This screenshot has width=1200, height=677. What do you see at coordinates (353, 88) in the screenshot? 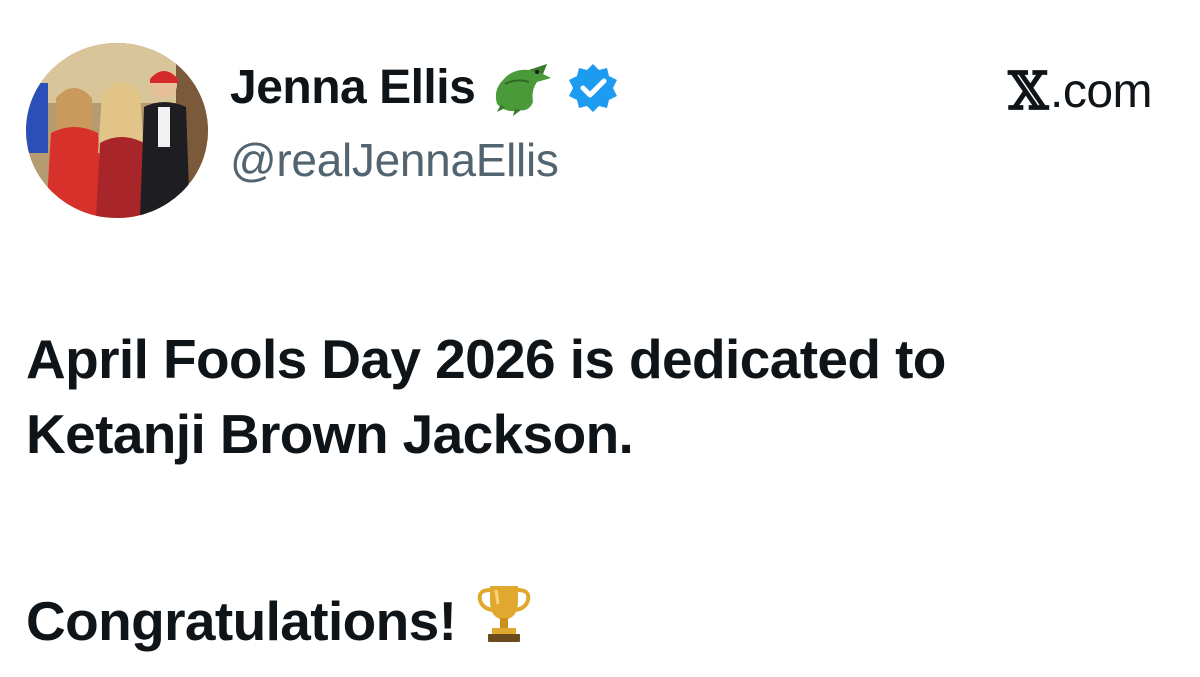
I see `author-display-name: Jenna Ellis` at bounding box center [353, 88].